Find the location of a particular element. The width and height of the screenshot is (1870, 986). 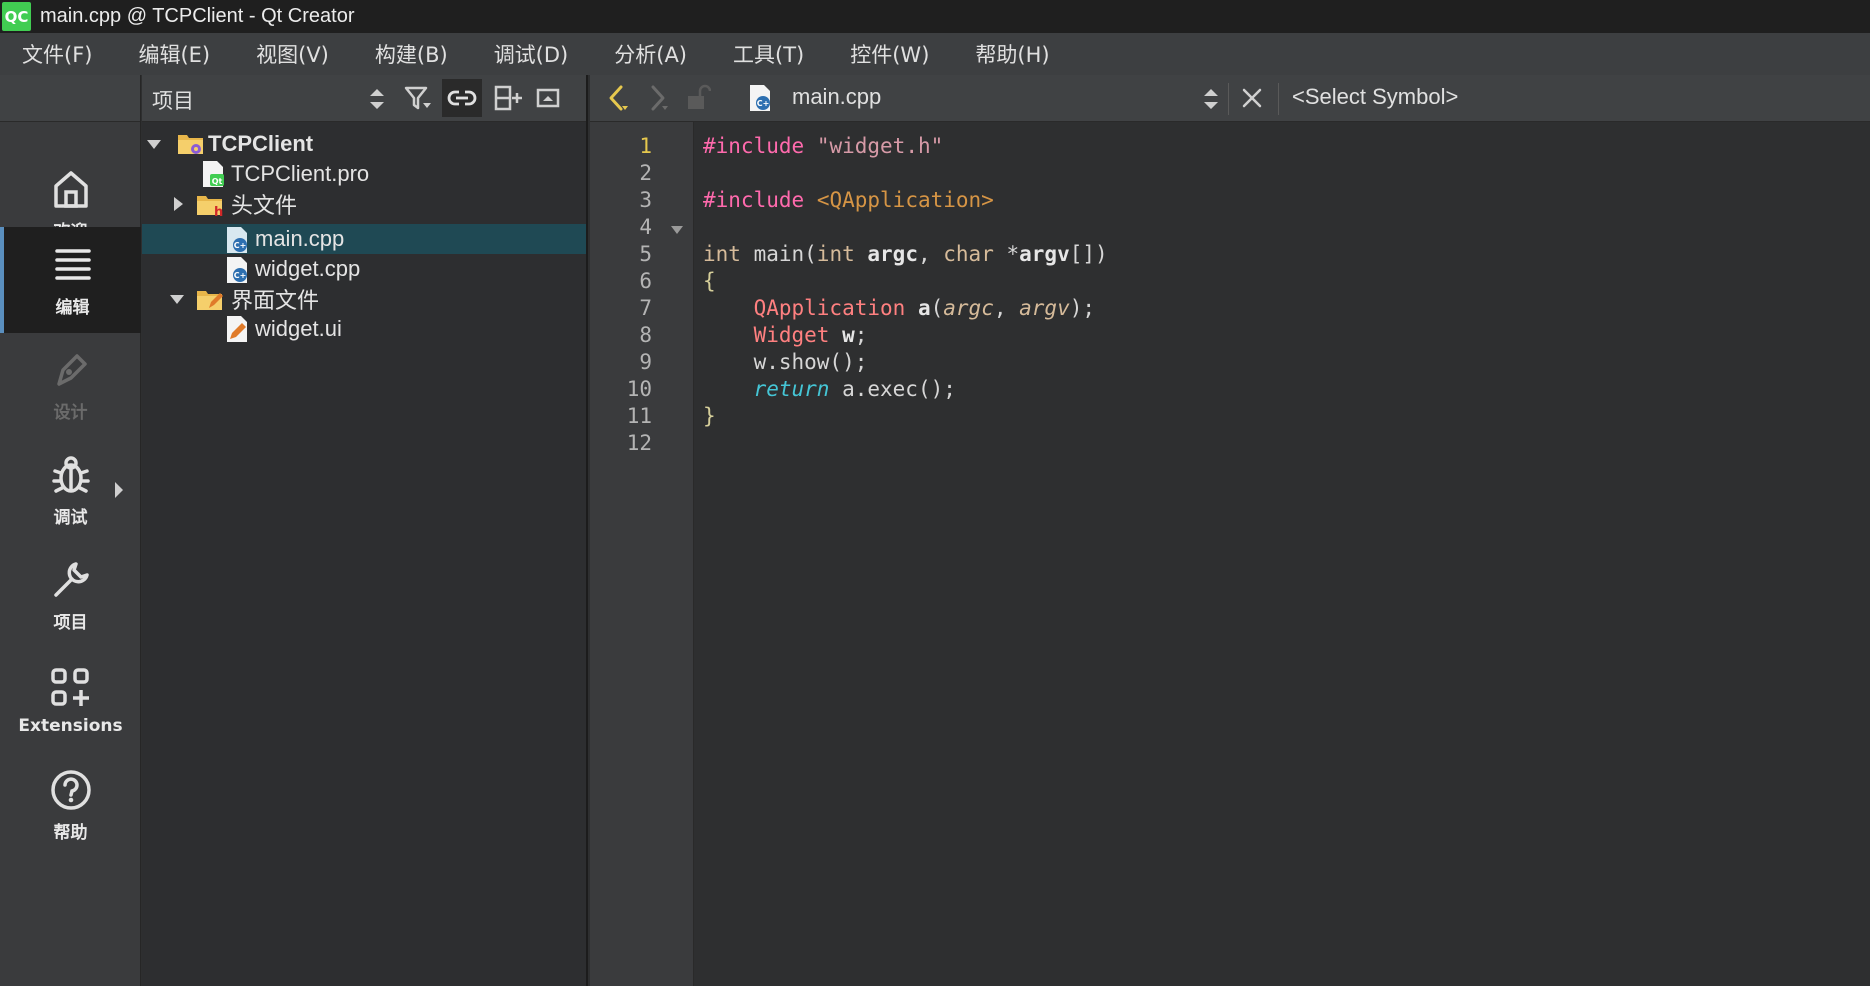

filter-icon is located at coordinates (418, 98).